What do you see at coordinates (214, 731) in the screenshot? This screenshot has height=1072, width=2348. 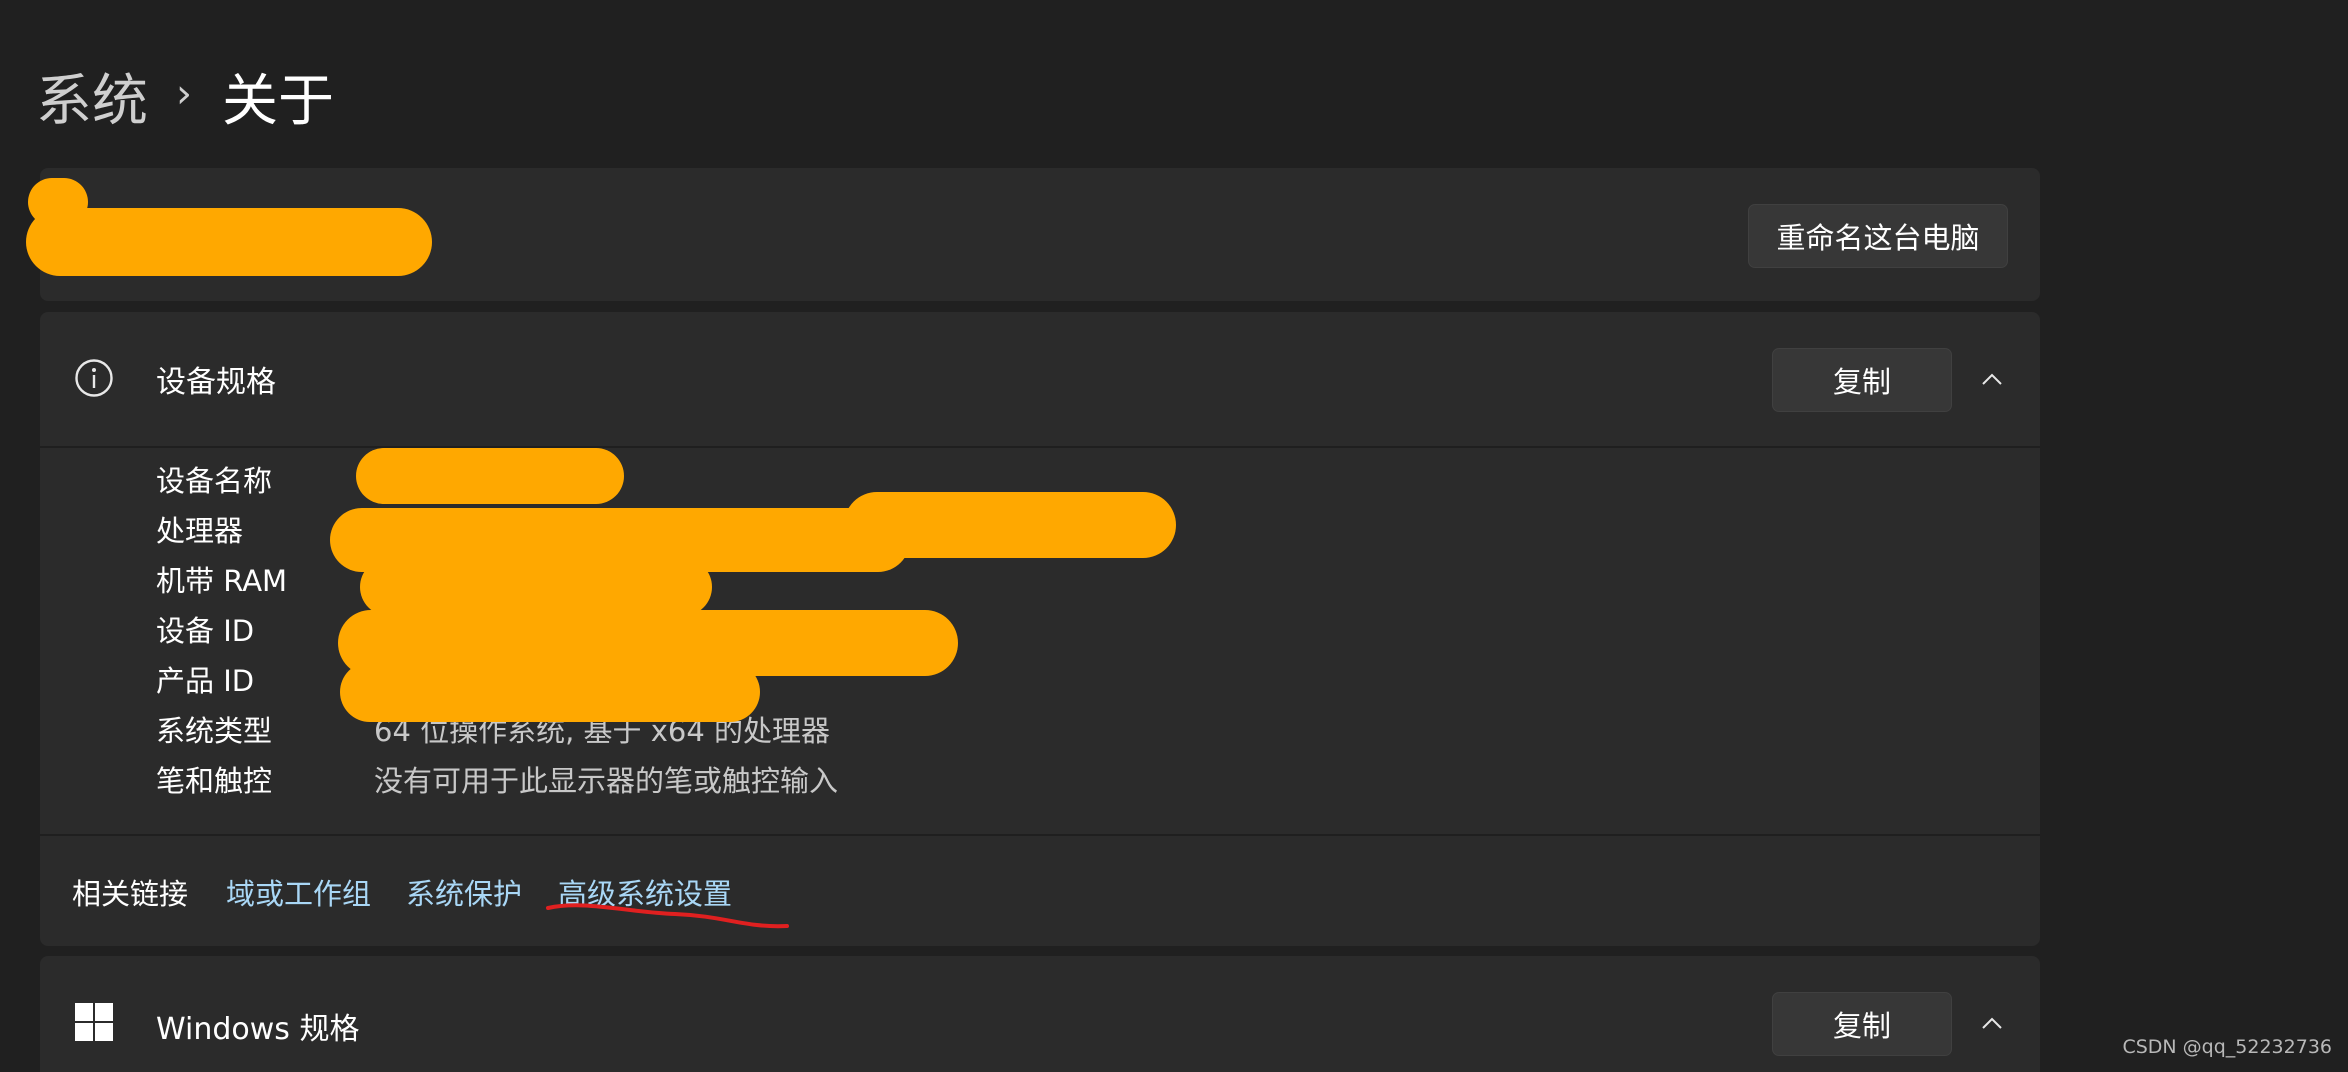 I see `spec-label: 系统类型` at bounding box center [214, 731].